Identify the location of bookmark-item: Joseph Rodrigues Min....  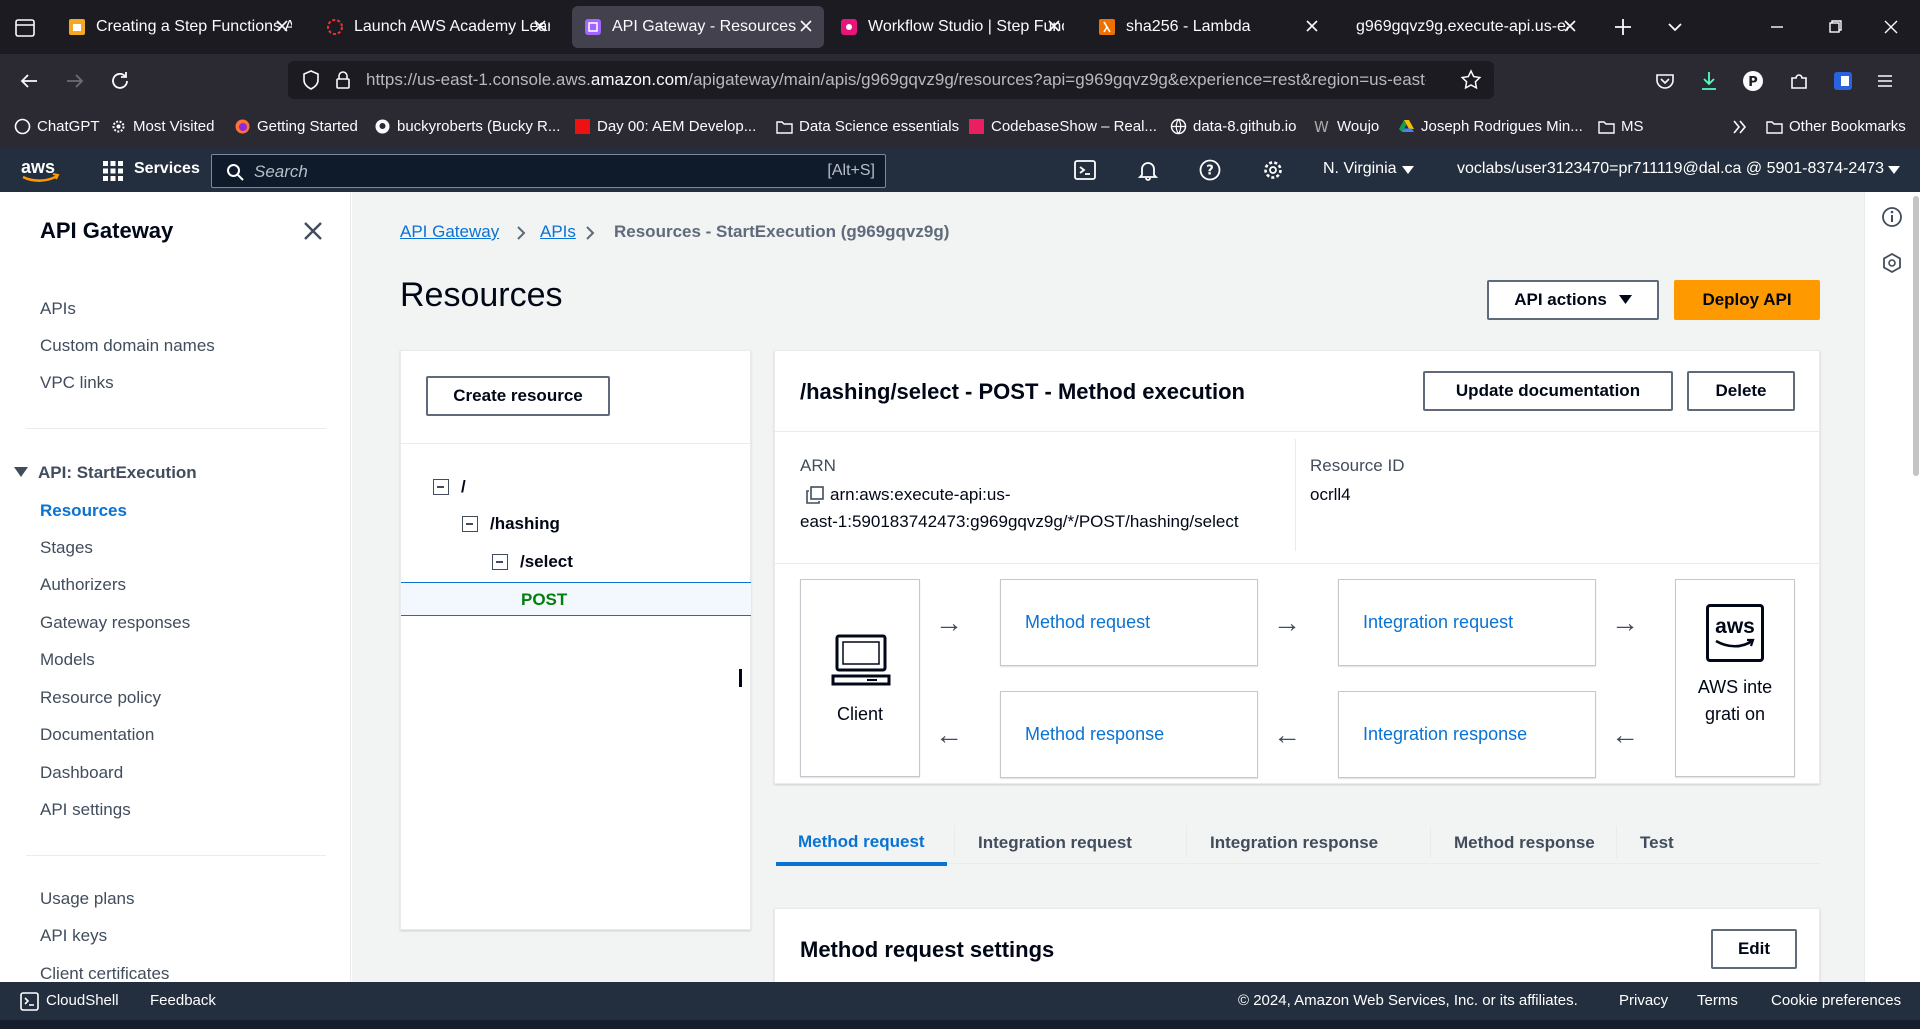
(1490, 126).